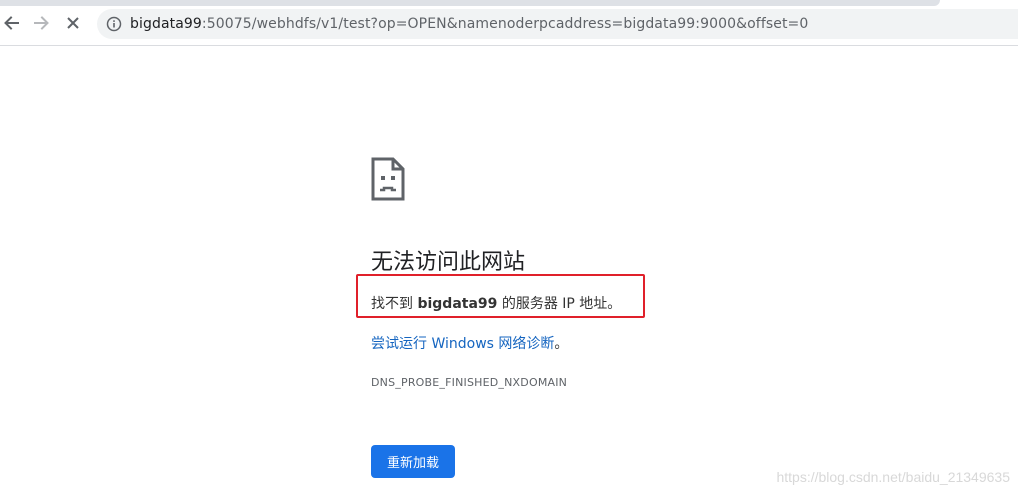 Image resolution: width=1018 pixels, height=497 pixels. What do you see at coordinates (462, 344) in the screenshot?
I see `network-diagnostics-link: 尝试运行 Windows 网络诊断` at bounding box center [462, 344].